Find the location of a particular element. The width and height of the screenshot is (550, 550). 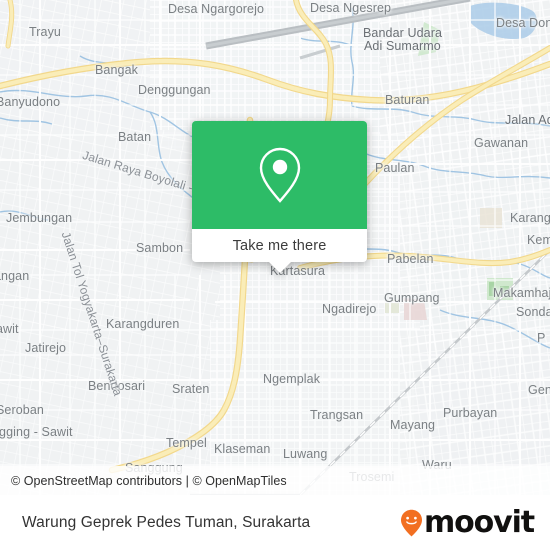

popup-cta-bar: Take me there is located at coordinates (279, 251).